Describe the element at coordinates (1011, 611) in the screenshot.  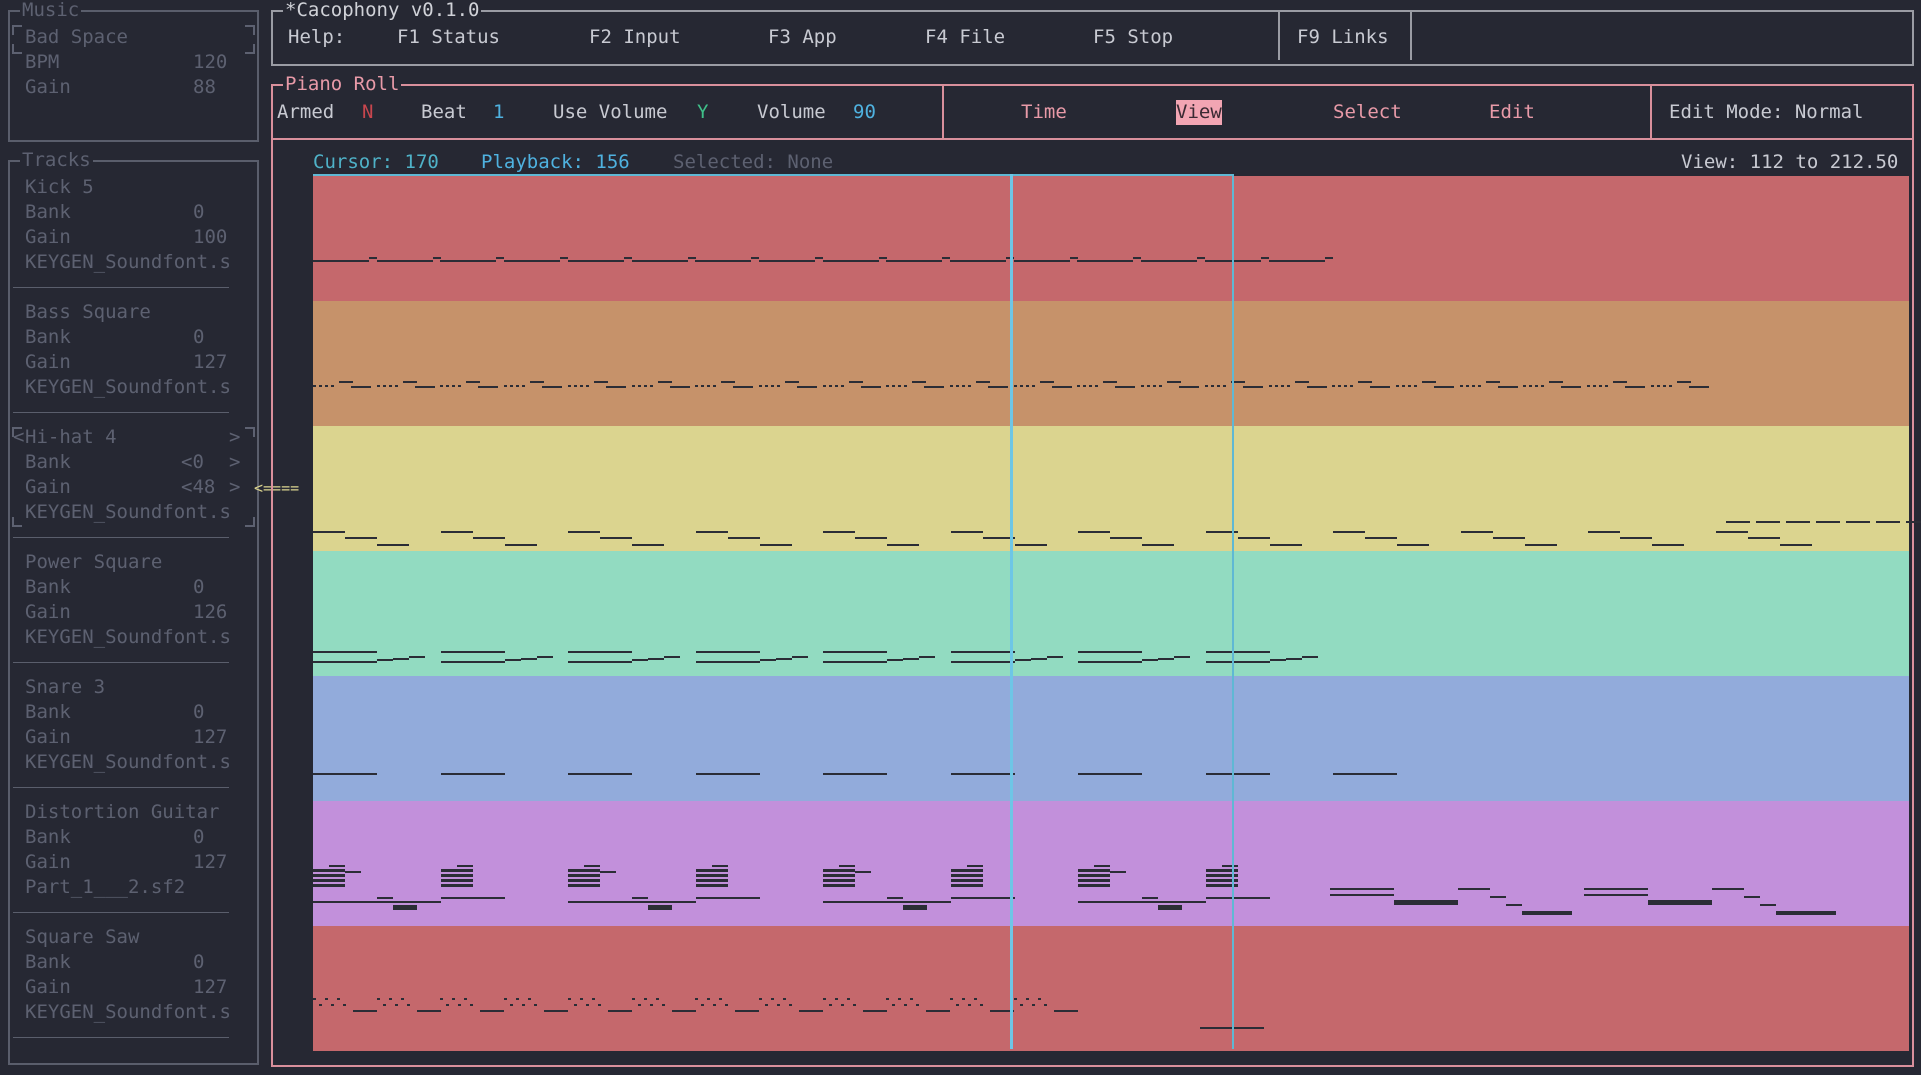
I see `playback-line` at that location.